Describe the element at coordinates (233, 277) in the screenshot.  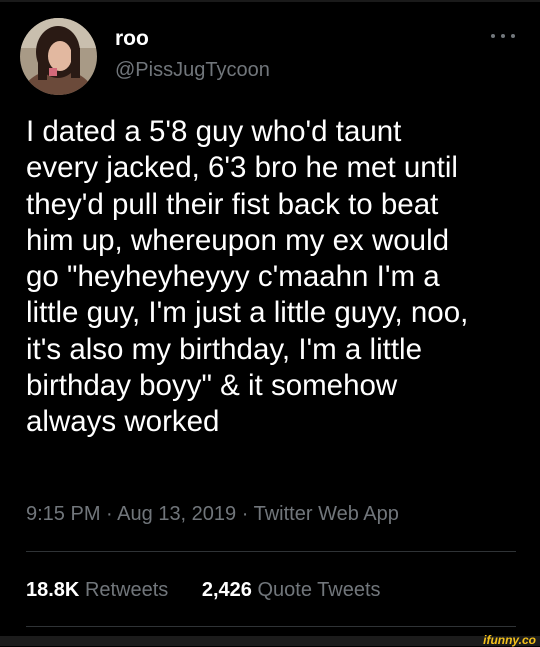
I see `tweet-line: go "heyheyheyyy c'maahn I'm a` at that location.